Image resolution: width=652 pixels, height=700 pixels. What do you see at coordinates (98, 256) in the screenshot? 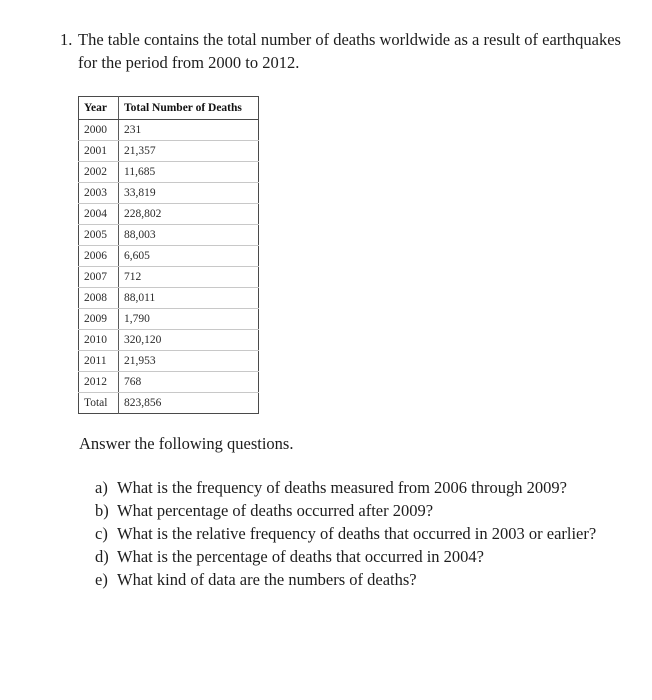
I see `cell-year: 2006` at bounding box center [98, 256].